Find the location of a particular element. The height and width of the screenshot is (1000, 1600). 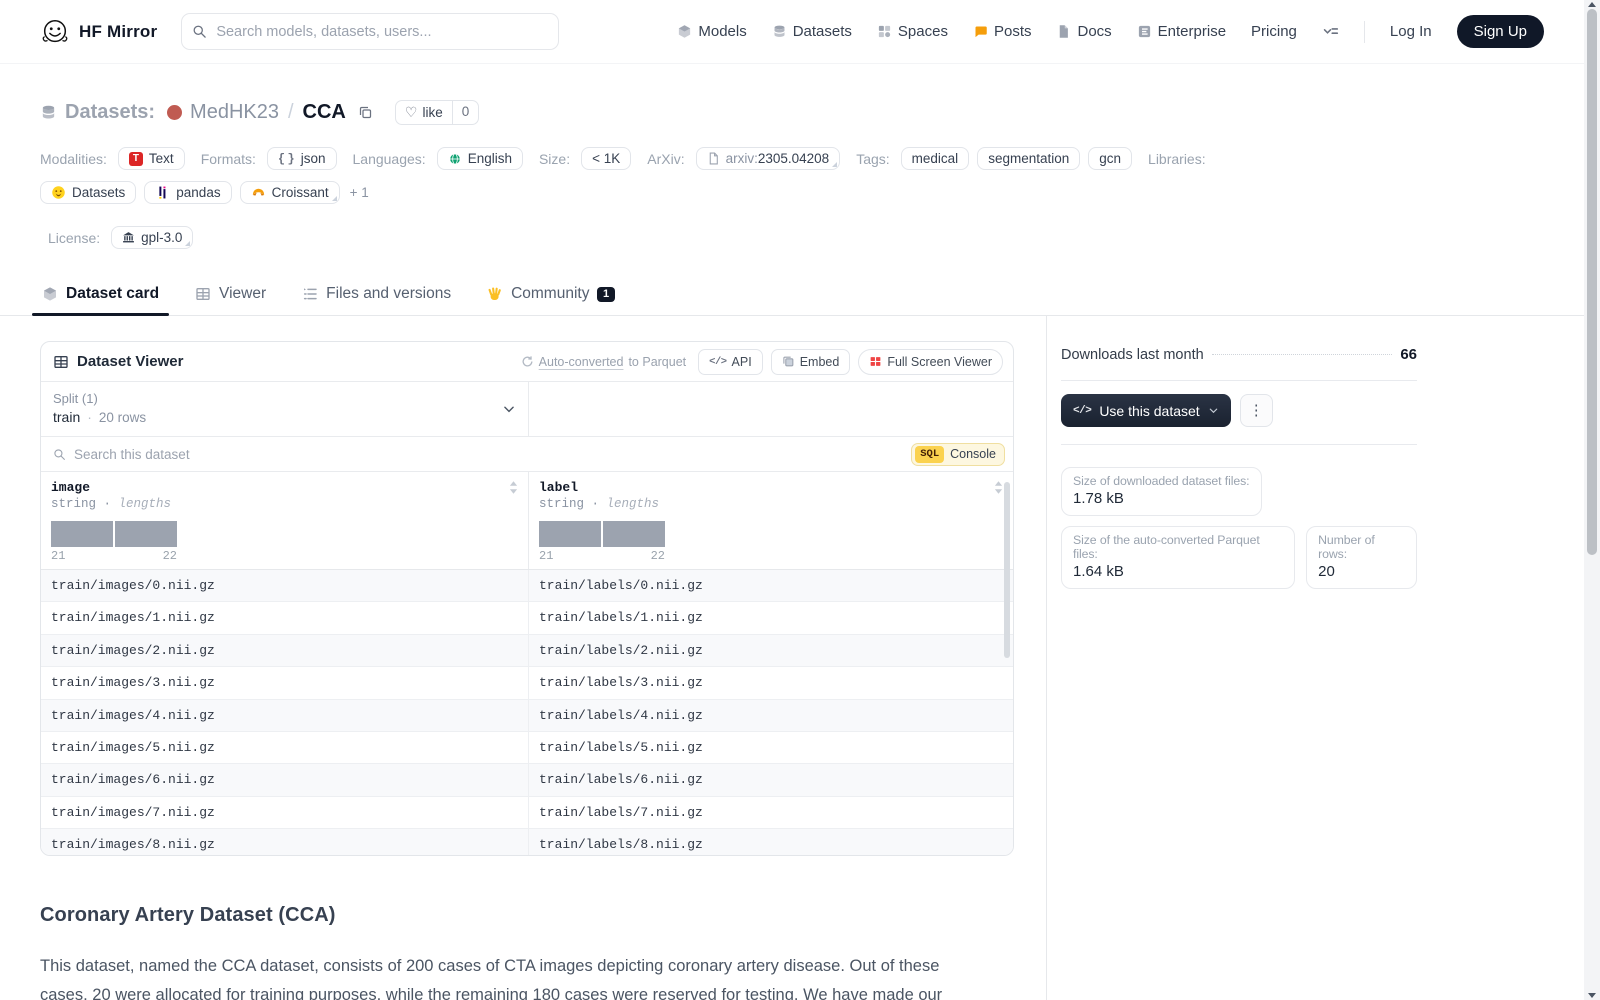

cell-image: train/images/1.nii.gz is located at coordinates (285, 618).